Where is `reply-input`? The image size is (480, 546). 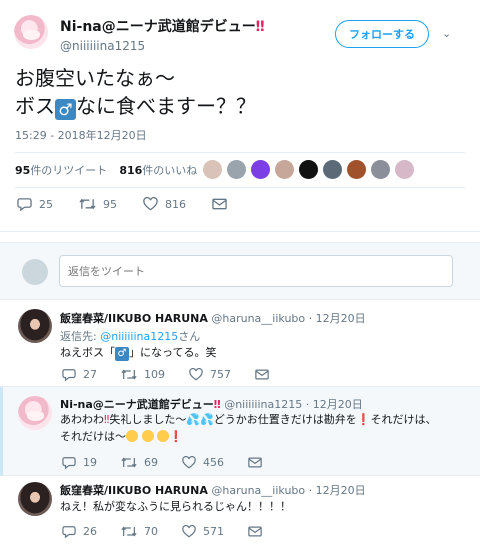 reply-input is located at coordinates (256, 271).